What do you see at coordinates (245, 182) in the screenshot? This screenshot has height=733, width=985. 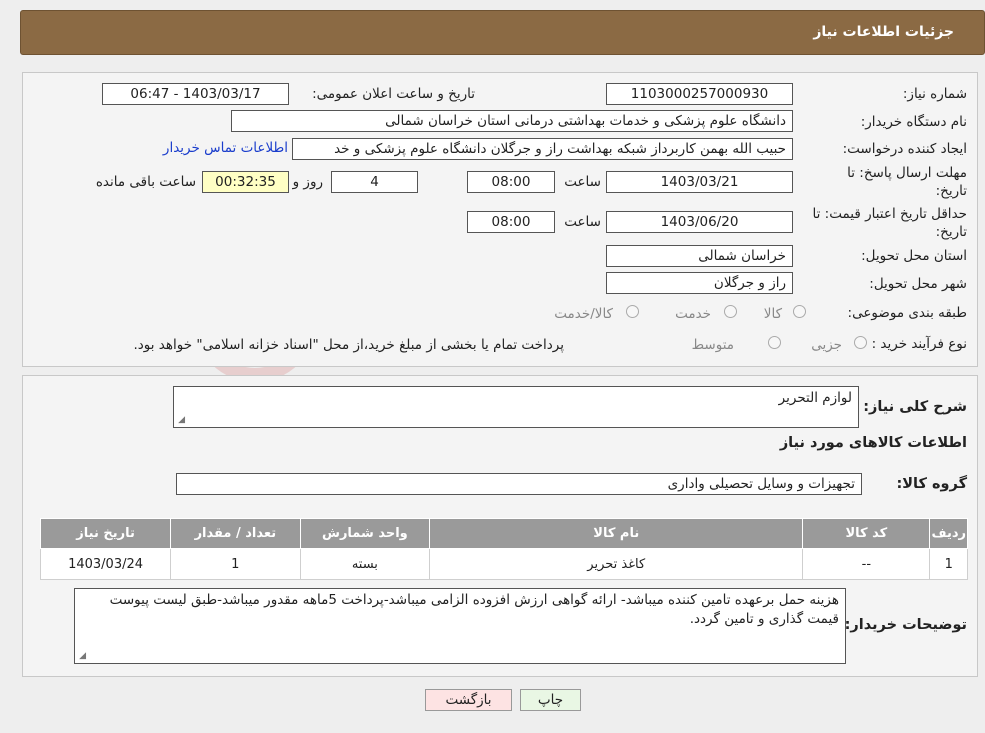 I see `remaining-time-field: 00:32:35` at bounding box center [245, 182].